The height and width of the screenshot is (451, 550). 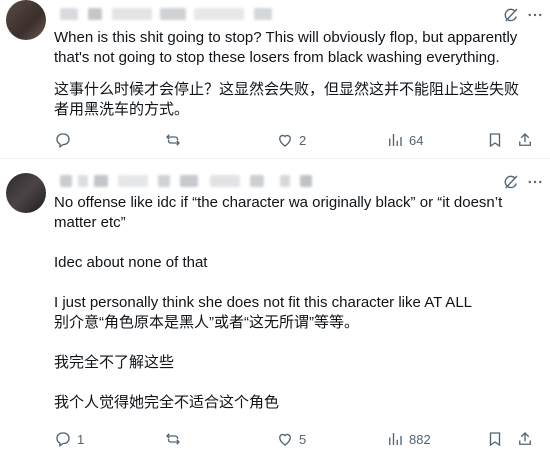 I want to click on like-count: 2, so click(x=303, y=140).